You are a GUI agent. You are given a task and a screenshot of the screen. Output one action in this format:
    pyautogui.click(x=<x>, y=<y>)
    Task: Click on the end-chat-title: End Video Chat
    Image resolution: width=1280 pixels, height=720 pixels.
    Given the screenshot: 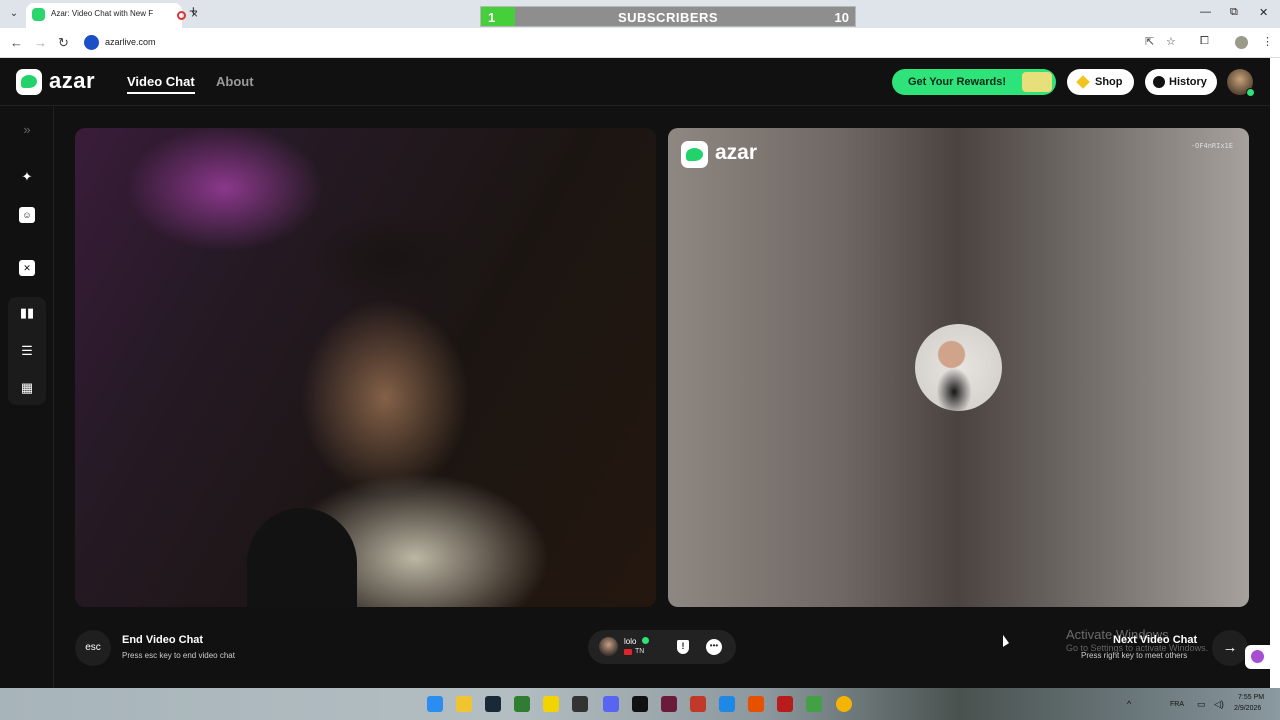 What is the action you would take?
    pyautogui.click(x=163, y=640)
    